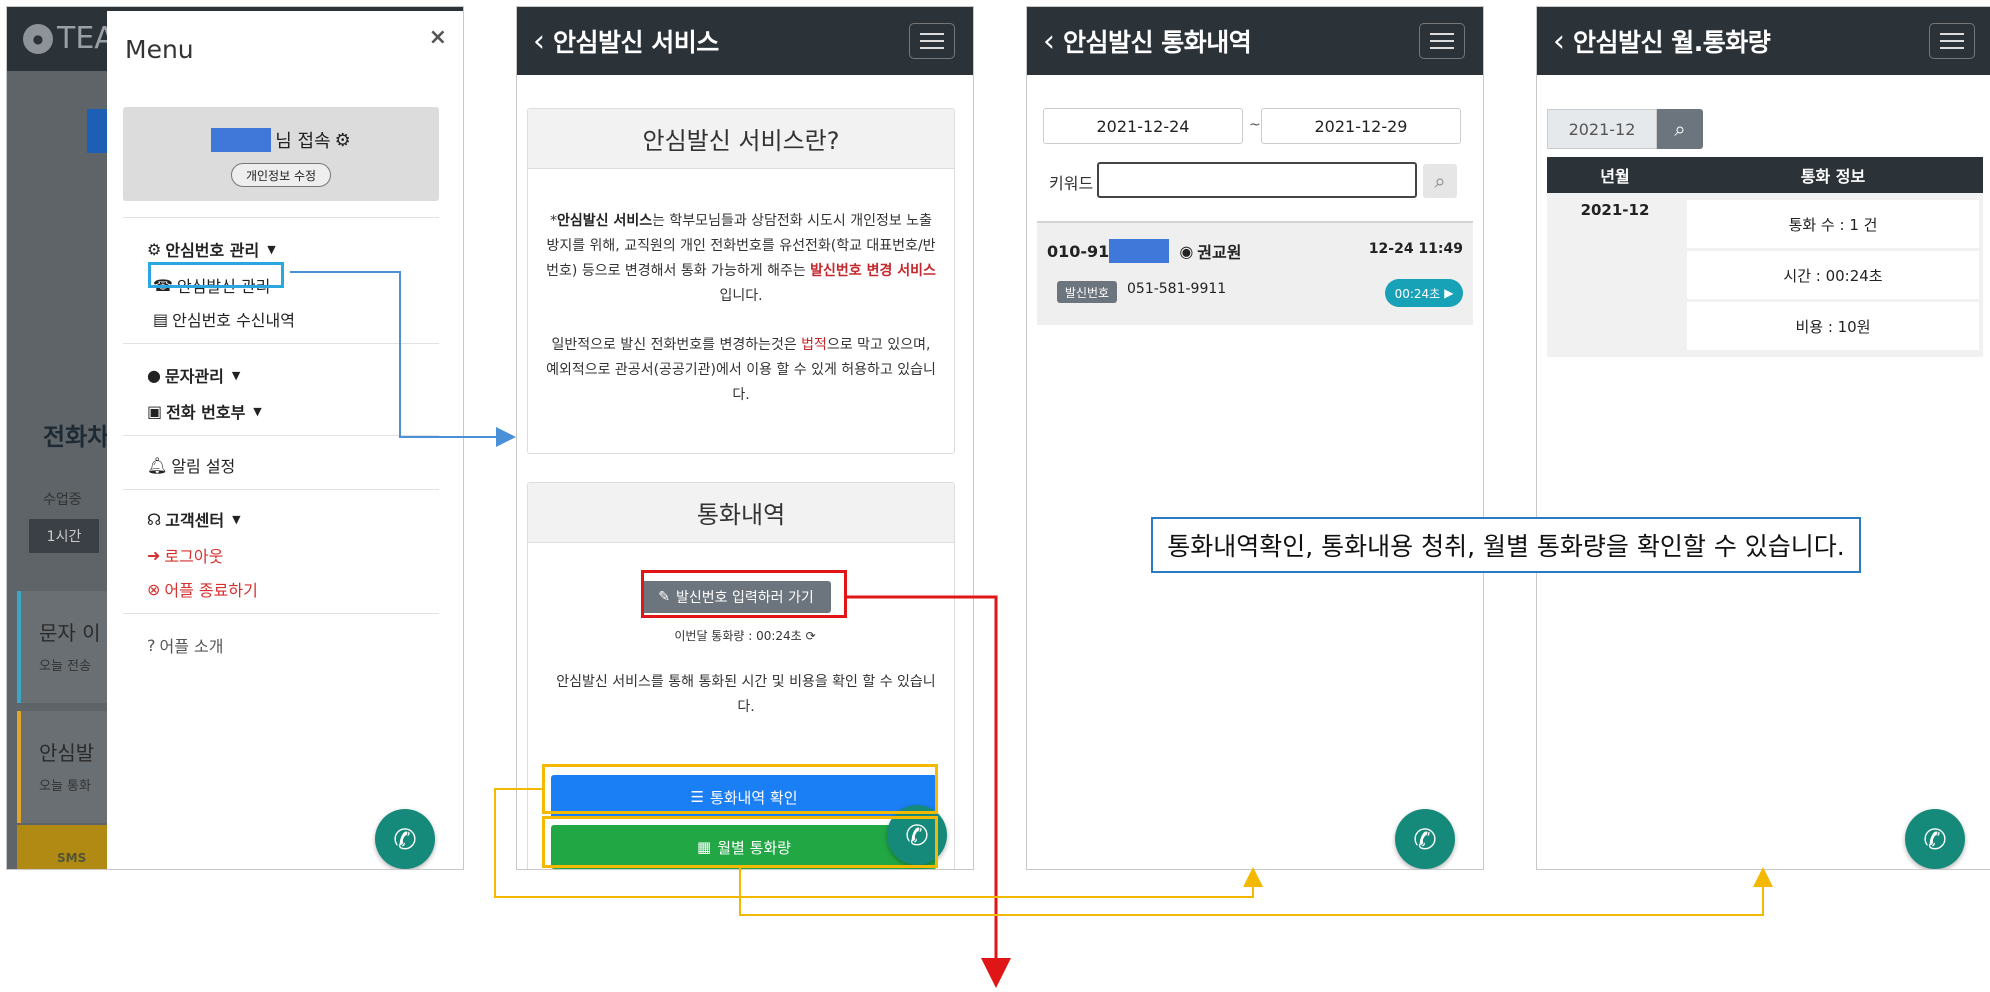  What do you see at coordinates (62, 500) in the screenshot?
I see `bg-select: 수업중` at bounding box center [62, 500].